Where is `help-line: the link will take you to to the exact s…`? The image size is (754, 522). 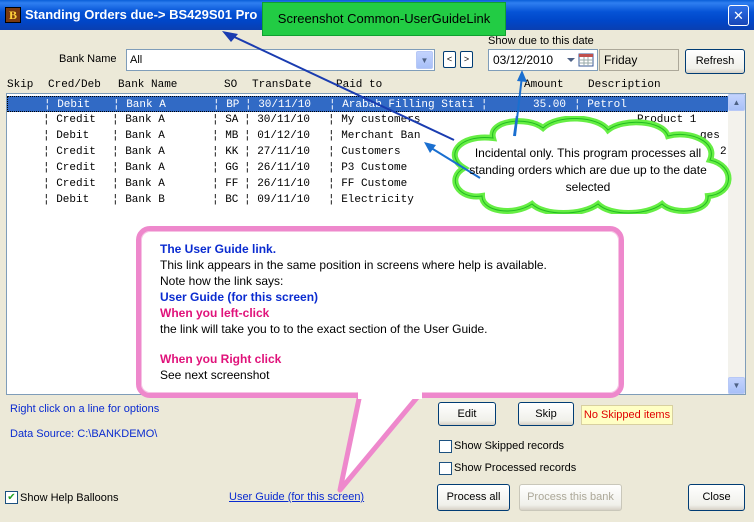 help-line: the link will take you to to the exact s… is located at coordinates (324, 329).